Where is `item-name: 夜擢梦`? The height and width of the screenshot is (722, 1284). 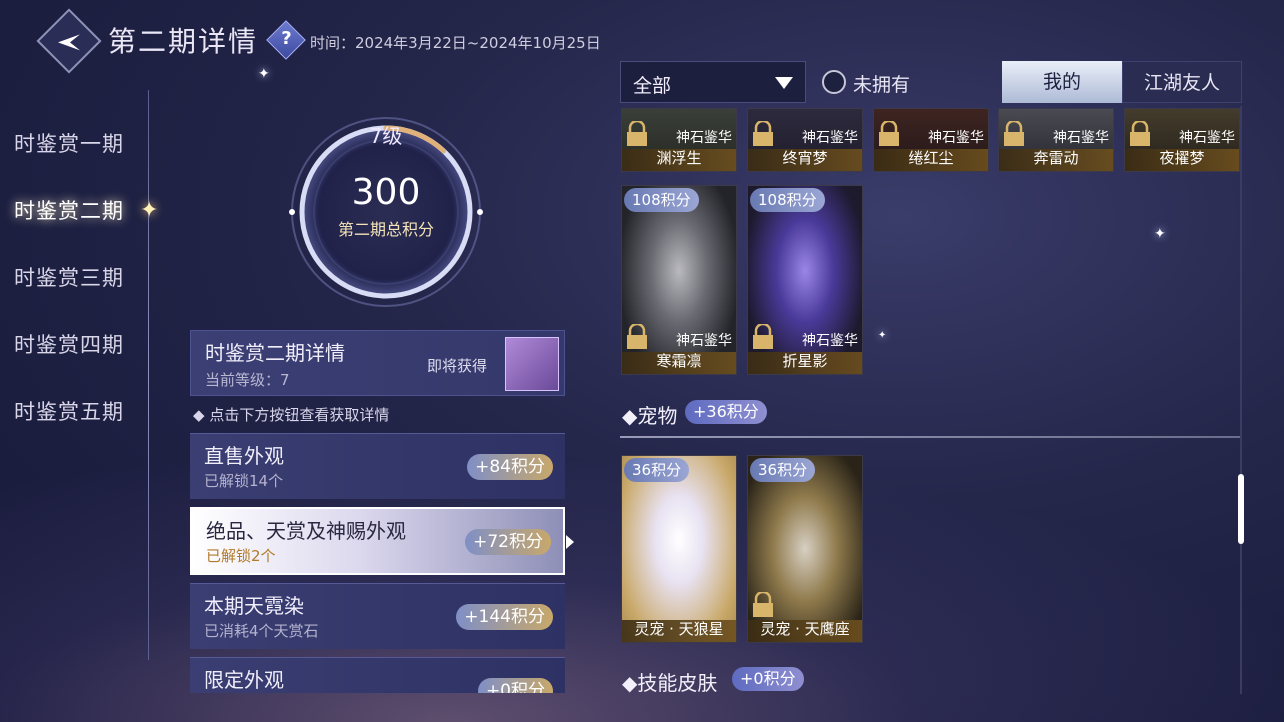
item-name: 夜擢梦 is located at coordinates (1182, 158).